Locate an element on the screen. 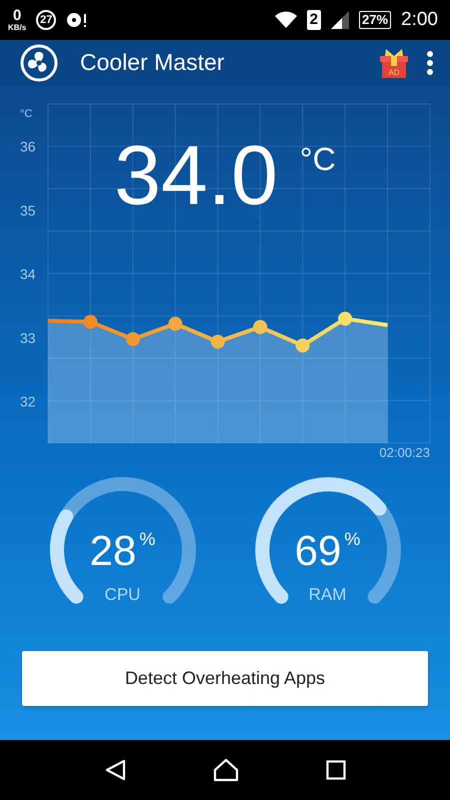  temperature-reading: 34.0 is located at coordinates (196, 175).